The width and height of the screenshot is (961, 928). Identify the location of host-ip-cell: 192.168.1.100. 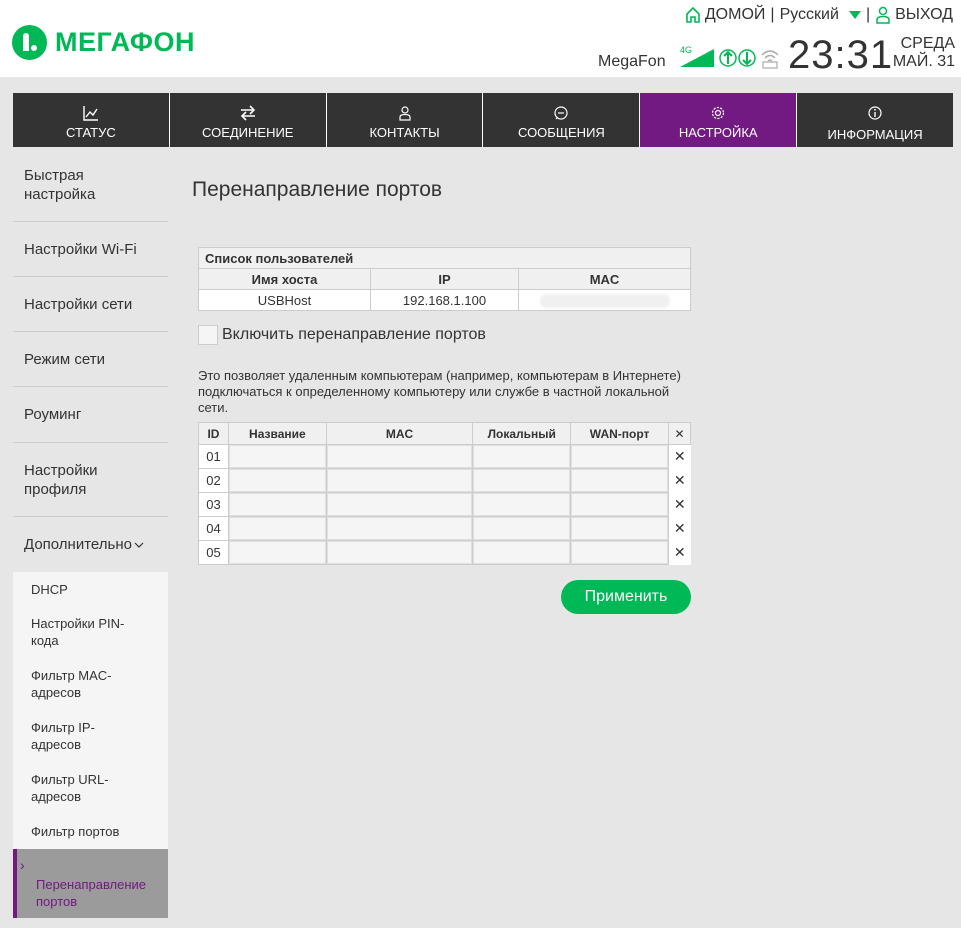
(444, 300).